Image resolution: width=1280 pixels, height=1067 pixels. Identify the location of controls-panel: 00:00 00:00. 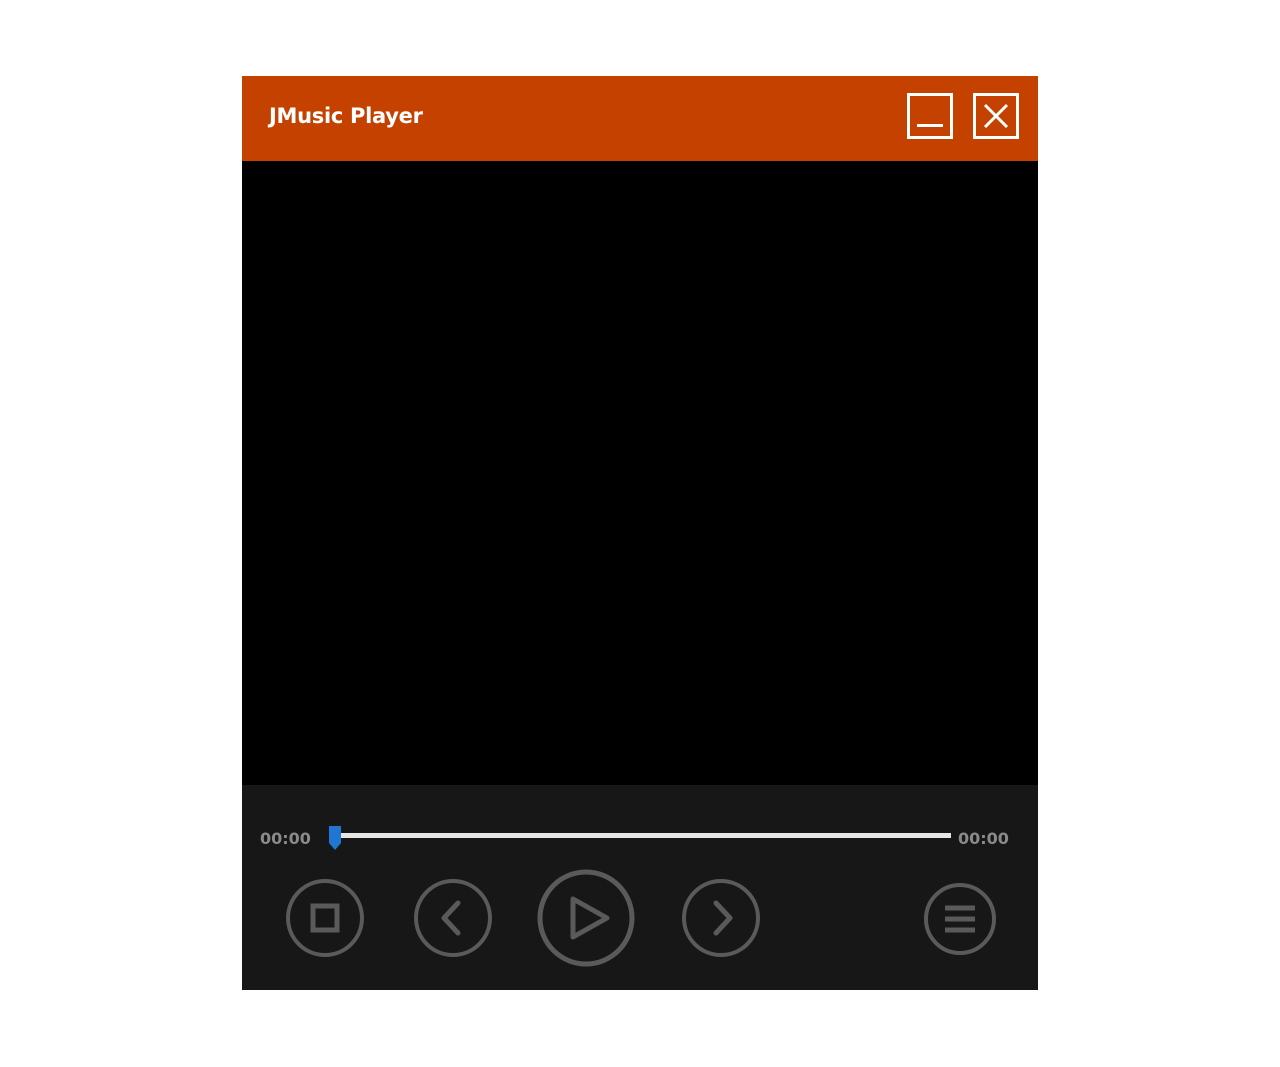
(640, 887).